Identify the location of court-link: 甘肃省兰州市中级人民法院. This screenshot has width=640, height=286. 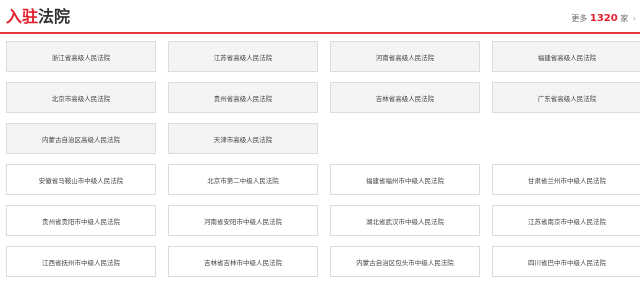
(566, 179).